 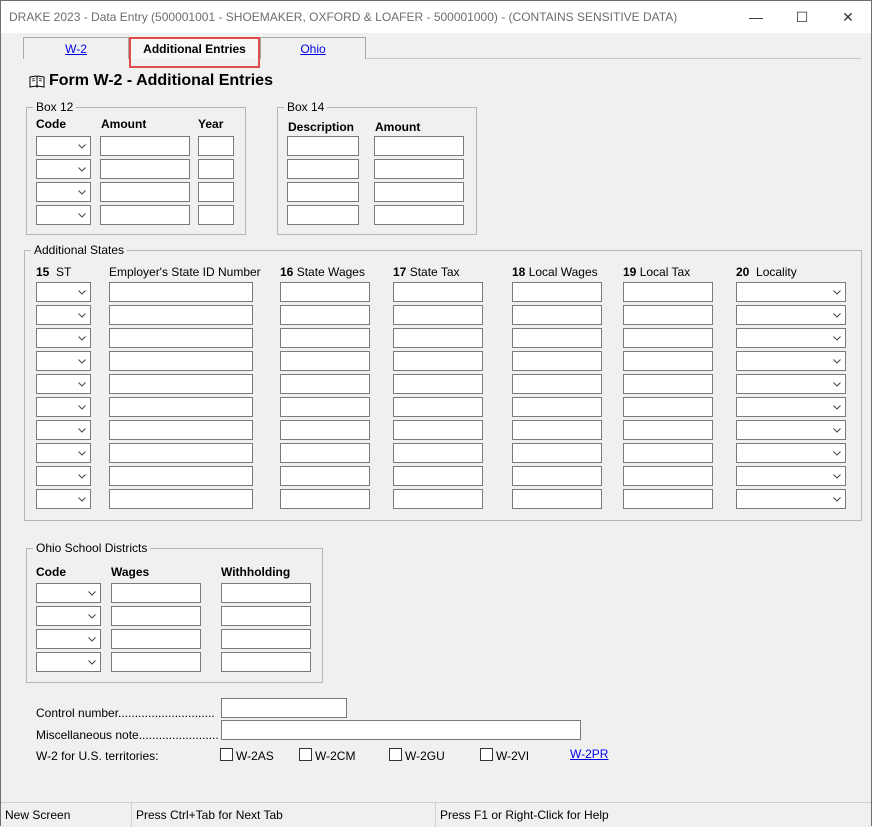 I want to click on control-number-input, so click(x=284, y=708).